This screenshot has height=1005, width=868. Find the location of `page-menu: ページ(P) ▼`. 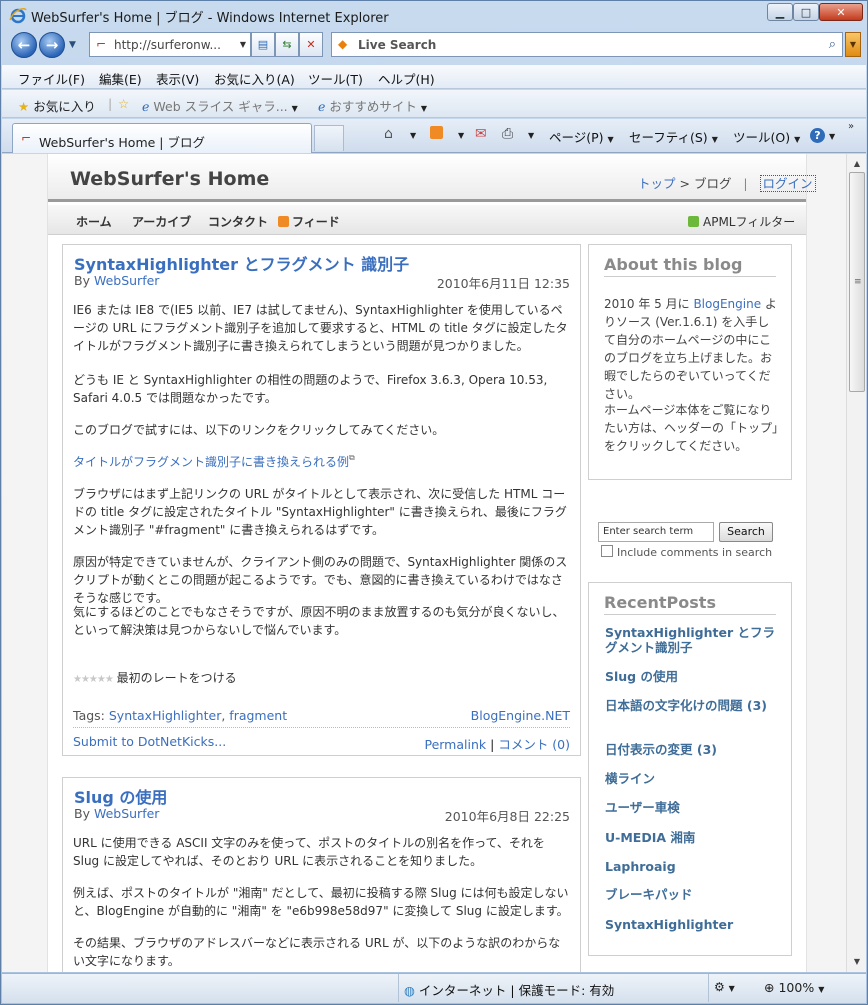

page-menu: ページ(P) ▼ is located at coordinates (581, 136).